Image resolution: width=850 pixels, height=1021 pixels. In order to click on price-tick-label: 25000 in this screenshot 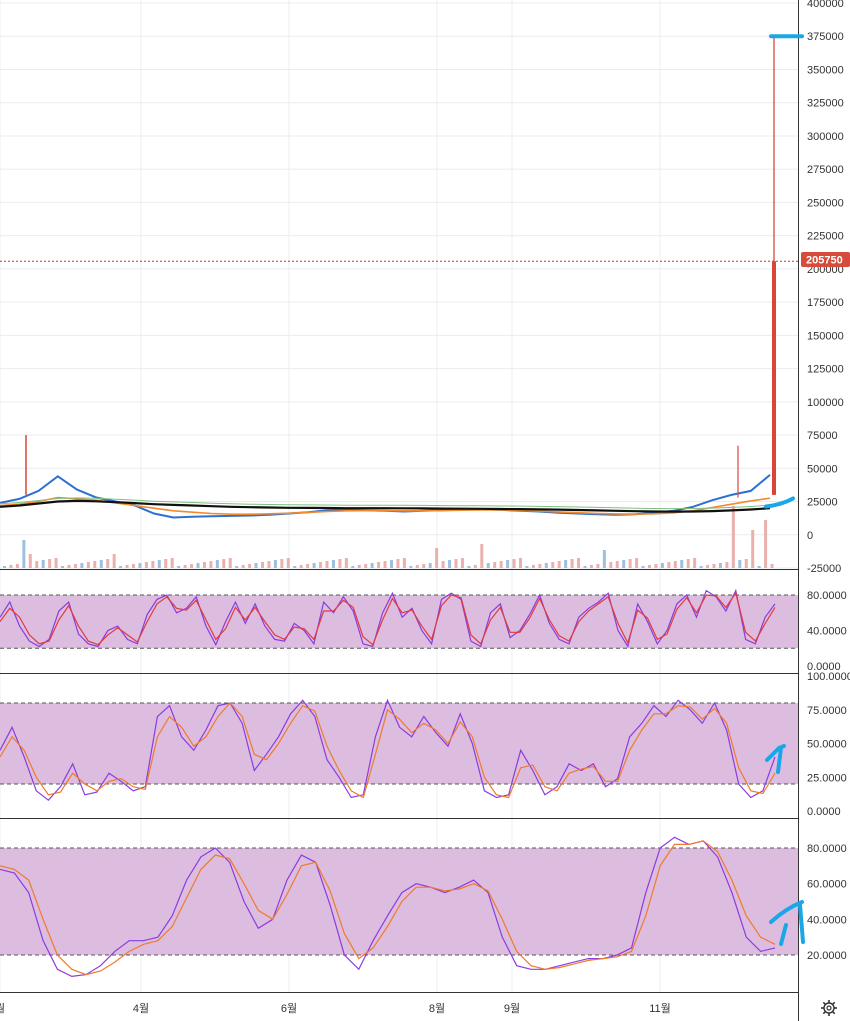, I will do `click(822, 503)`.